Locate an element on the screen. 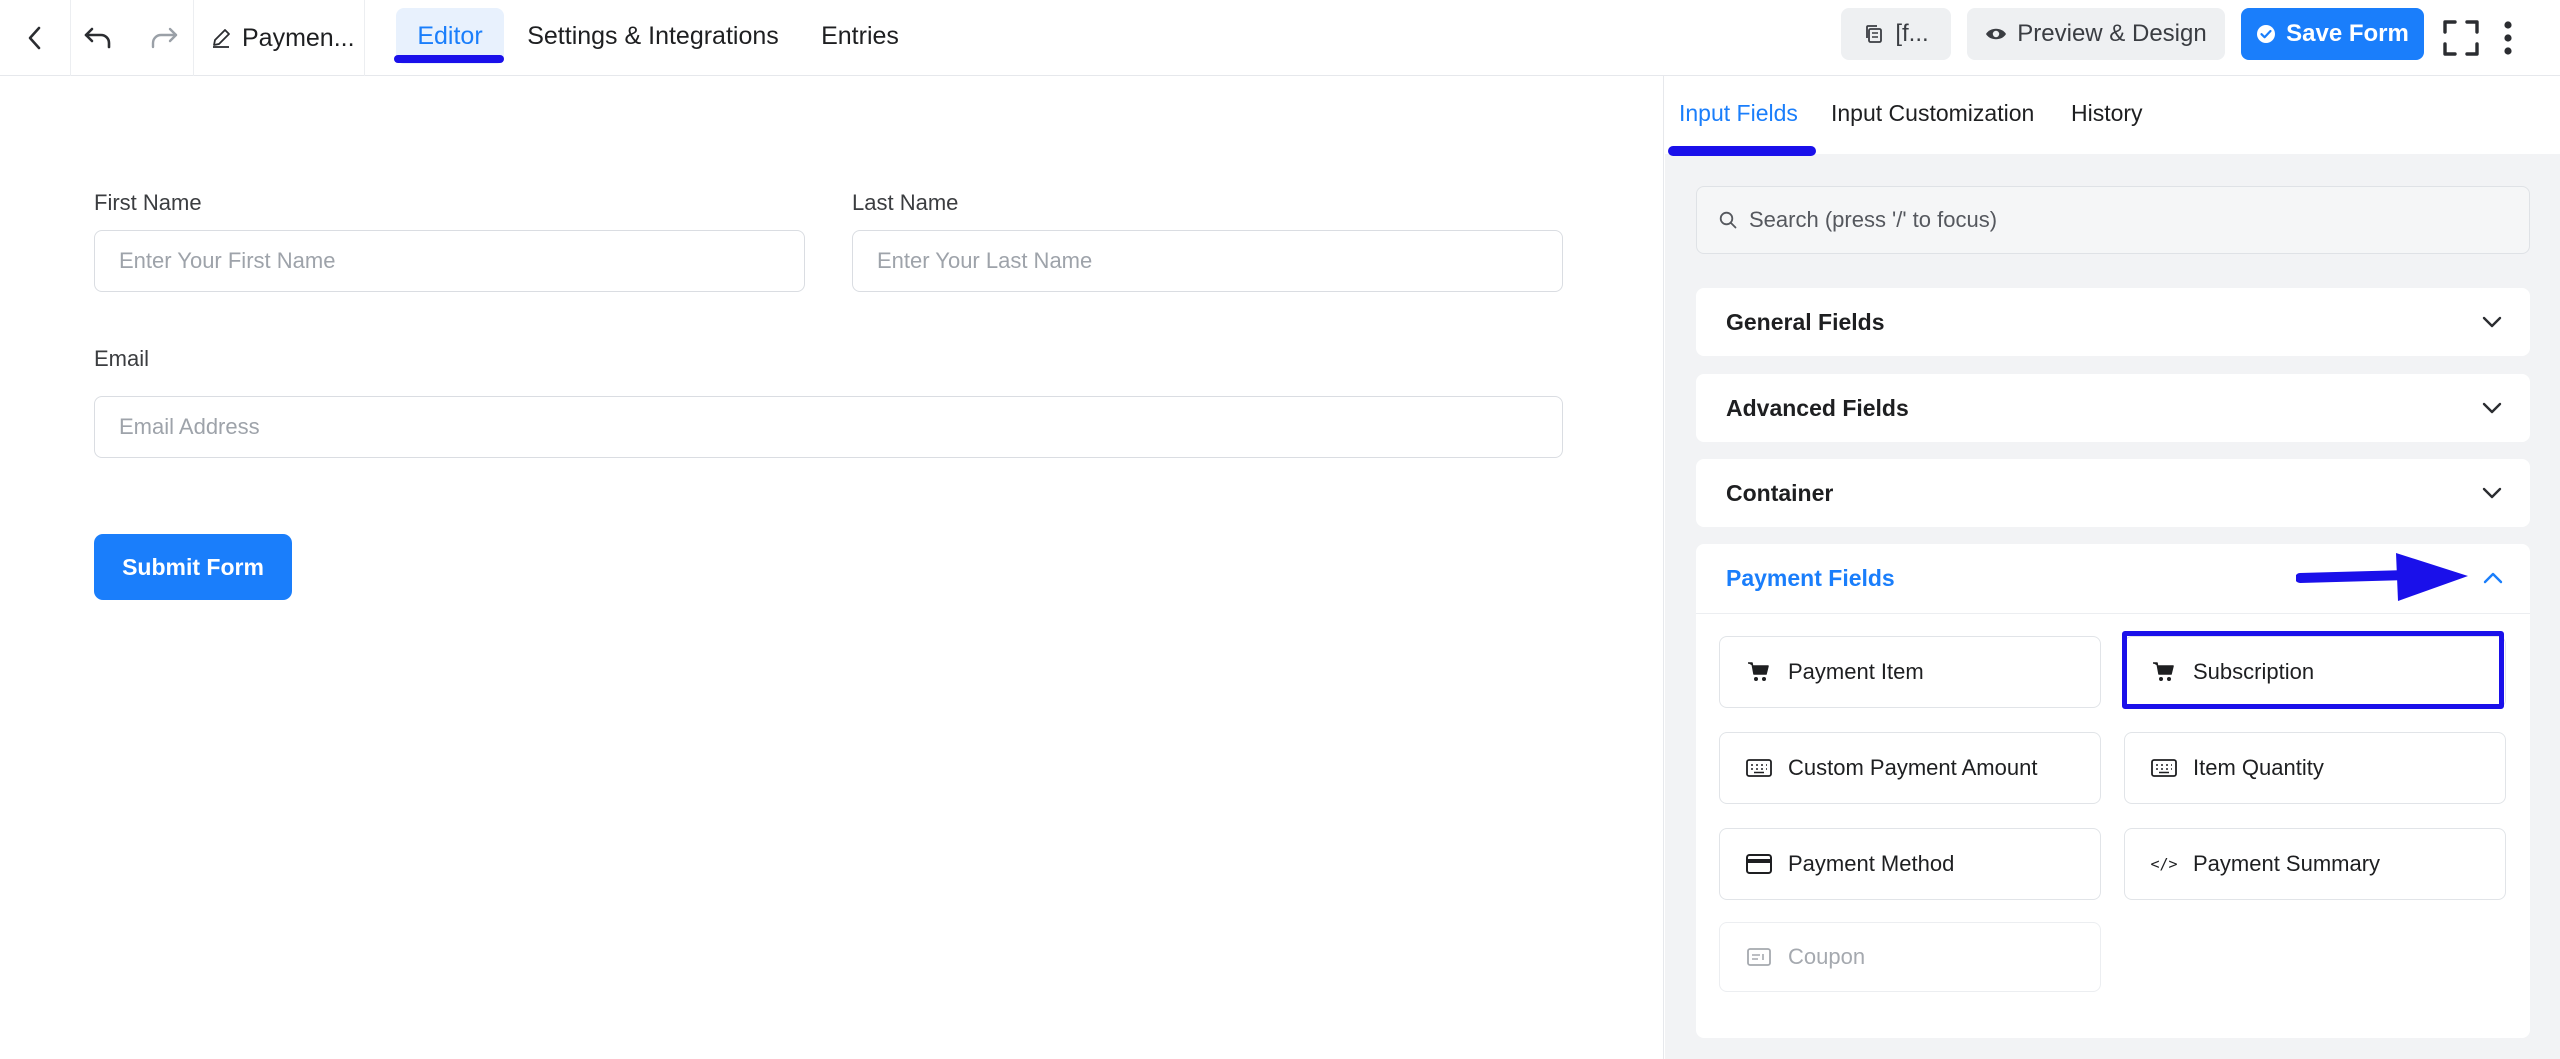  save-form-button: Save Form is located at coordinates (2332, 34).